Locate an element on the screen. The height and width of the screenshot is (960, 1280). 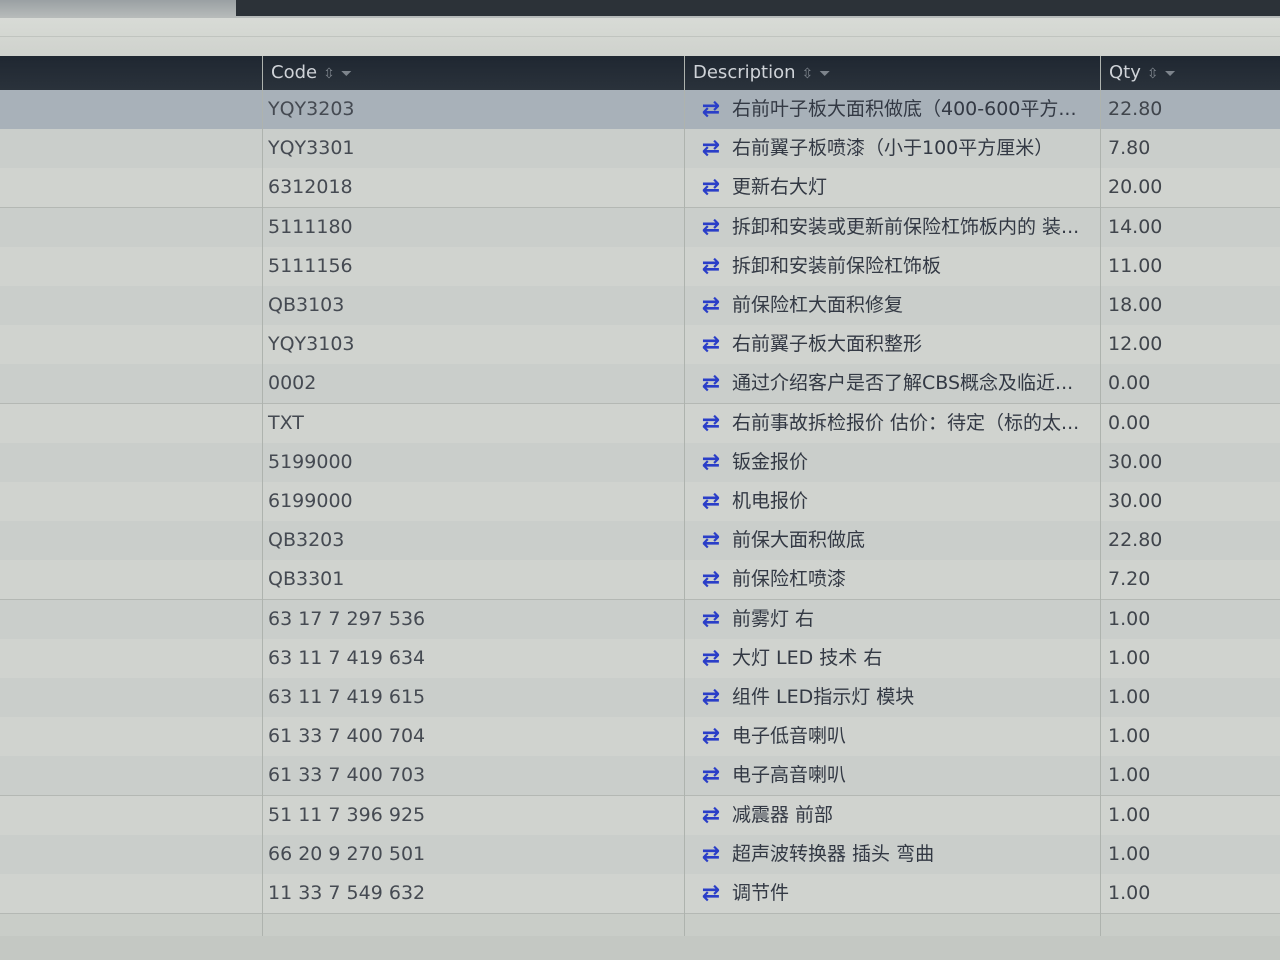
toolbar-strip is located at coordinates (640, 37).